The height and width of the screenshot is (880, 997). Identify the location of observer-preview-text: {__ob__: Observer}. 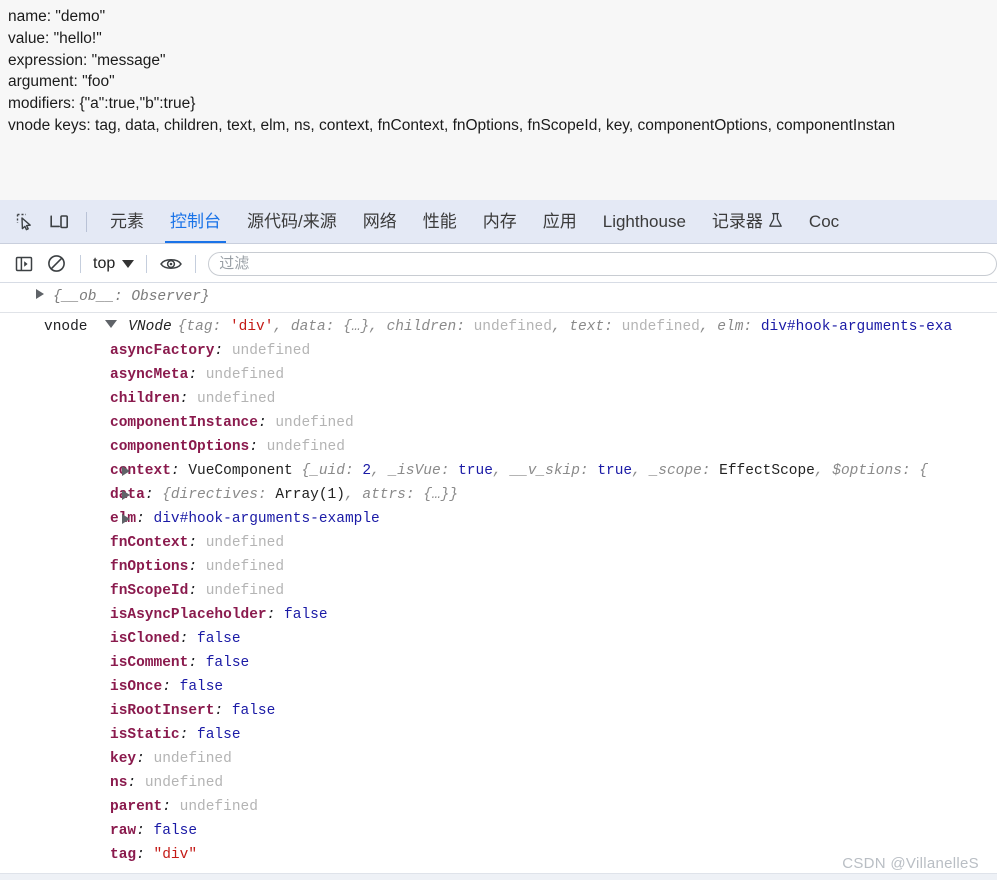
(131, 297).